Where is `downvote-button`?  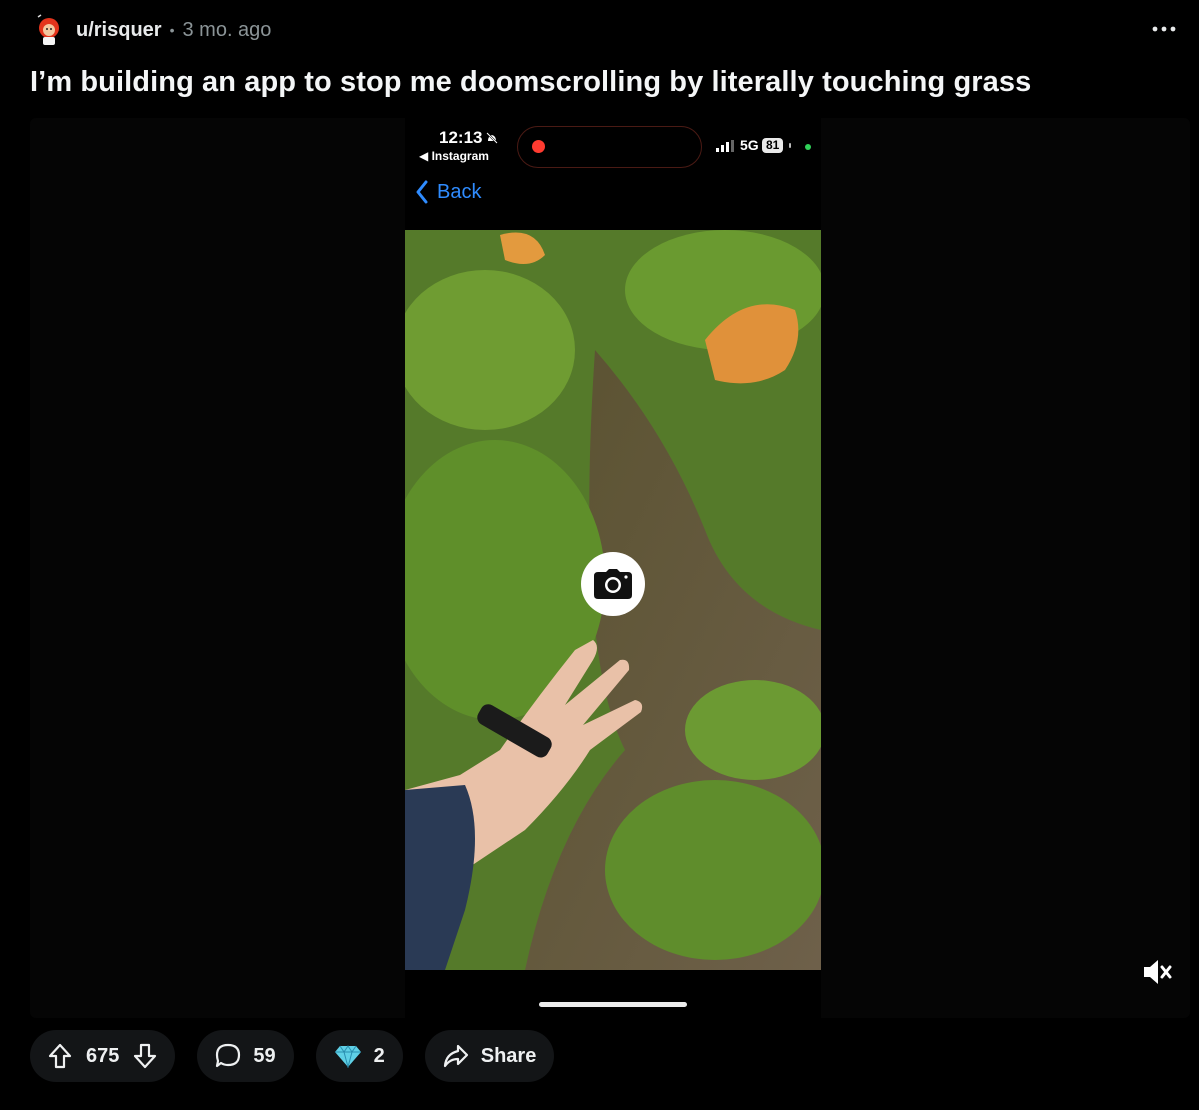 downvote-button is located at coordinates (145, 1056).